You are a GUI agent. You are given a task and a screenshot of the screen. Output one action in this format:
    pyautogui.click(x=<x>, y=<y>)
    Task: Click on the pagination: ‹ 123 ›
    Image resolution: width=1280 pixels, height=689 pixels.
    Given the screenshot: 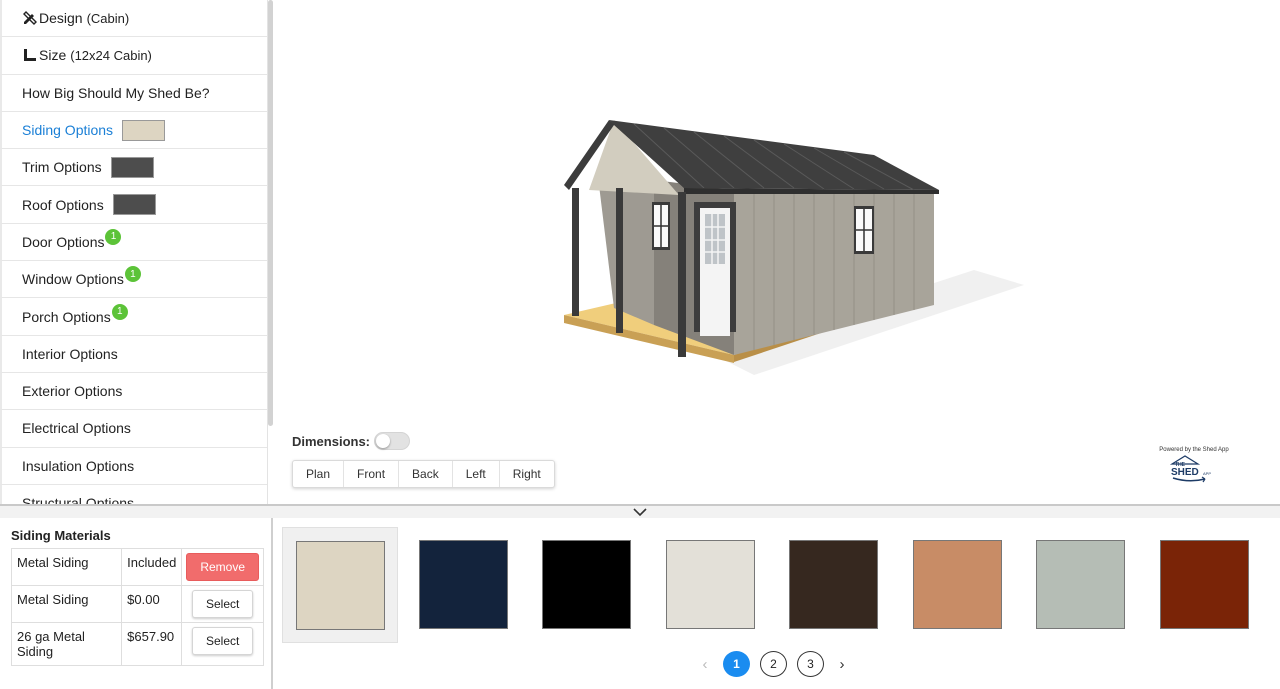 What is the action you would take?
    pyautogui.click(x=773, y=664)
    